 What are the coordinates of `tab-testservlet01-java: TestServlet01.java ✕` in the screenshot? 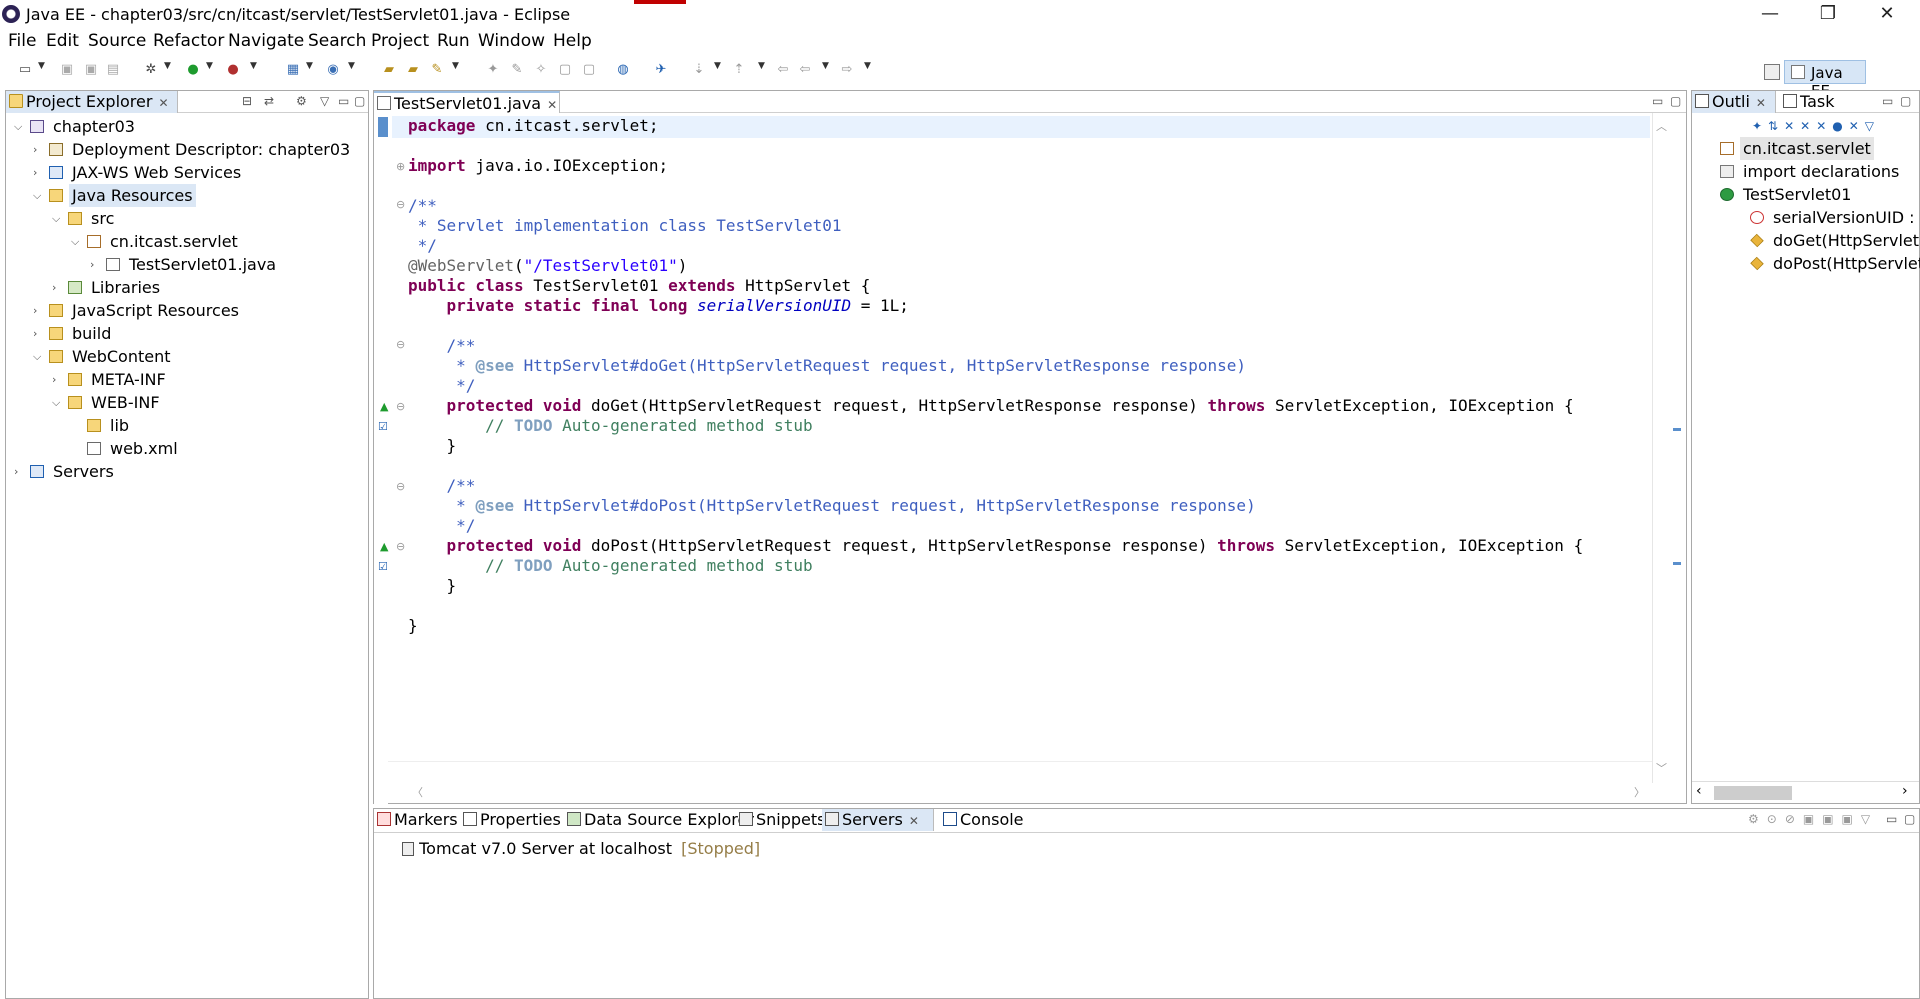 It's located at (467, 102).